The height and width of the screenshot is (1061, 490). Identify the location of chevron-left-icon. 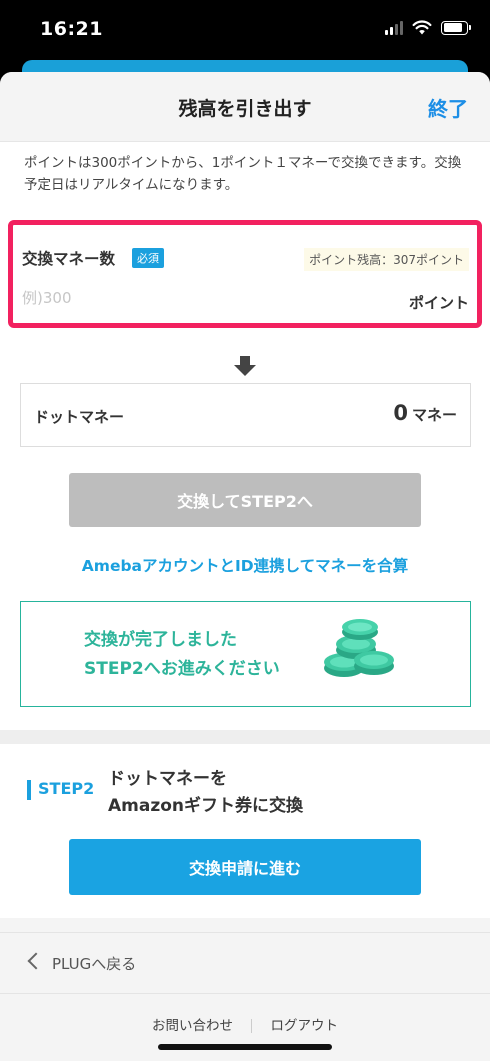
(36, 961).